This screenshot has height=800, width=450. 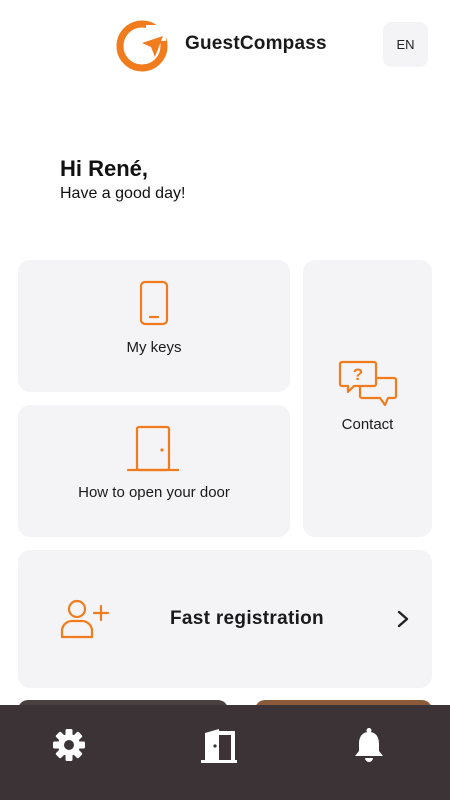 I want to click on bottom-navigation, so click(x=225, y=752).